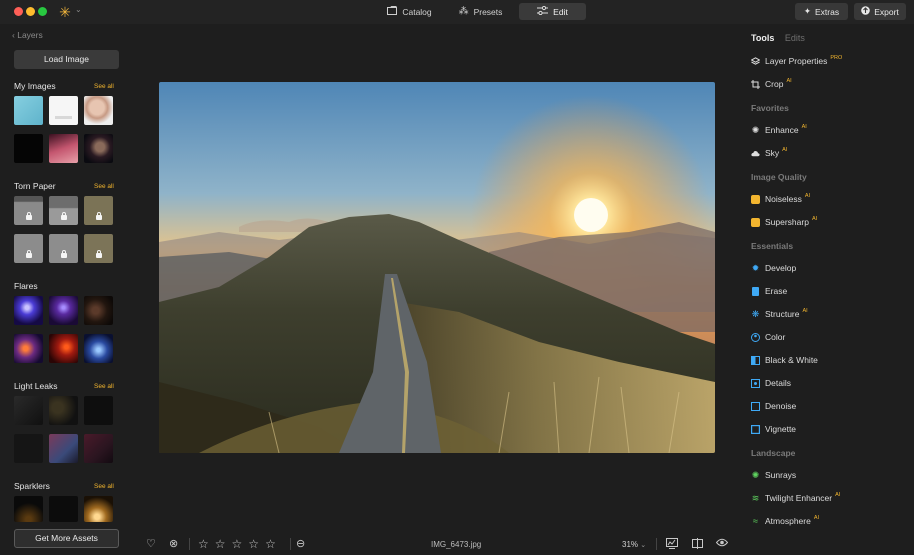 The image size is (914, 555). What do you see at coordinates (796, 497) in the screenshot?
I see `tool-twilight-enhancer: ≋ Twilight Enhancer AI` at bounding box center [796, 497].